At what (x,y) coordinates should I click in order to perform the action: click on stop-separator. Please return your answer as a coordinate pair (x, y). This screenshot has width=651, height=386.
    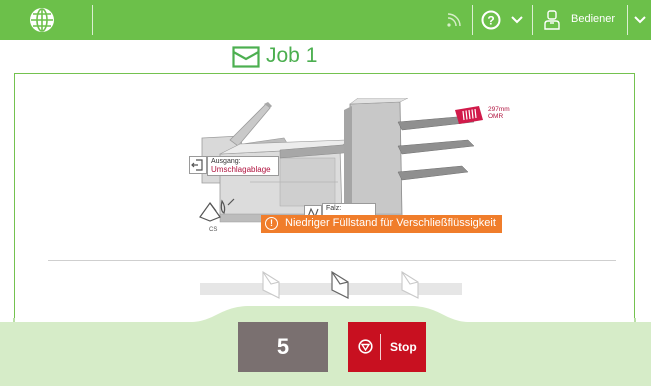
    Looking at the image, I should click on (380, 347).